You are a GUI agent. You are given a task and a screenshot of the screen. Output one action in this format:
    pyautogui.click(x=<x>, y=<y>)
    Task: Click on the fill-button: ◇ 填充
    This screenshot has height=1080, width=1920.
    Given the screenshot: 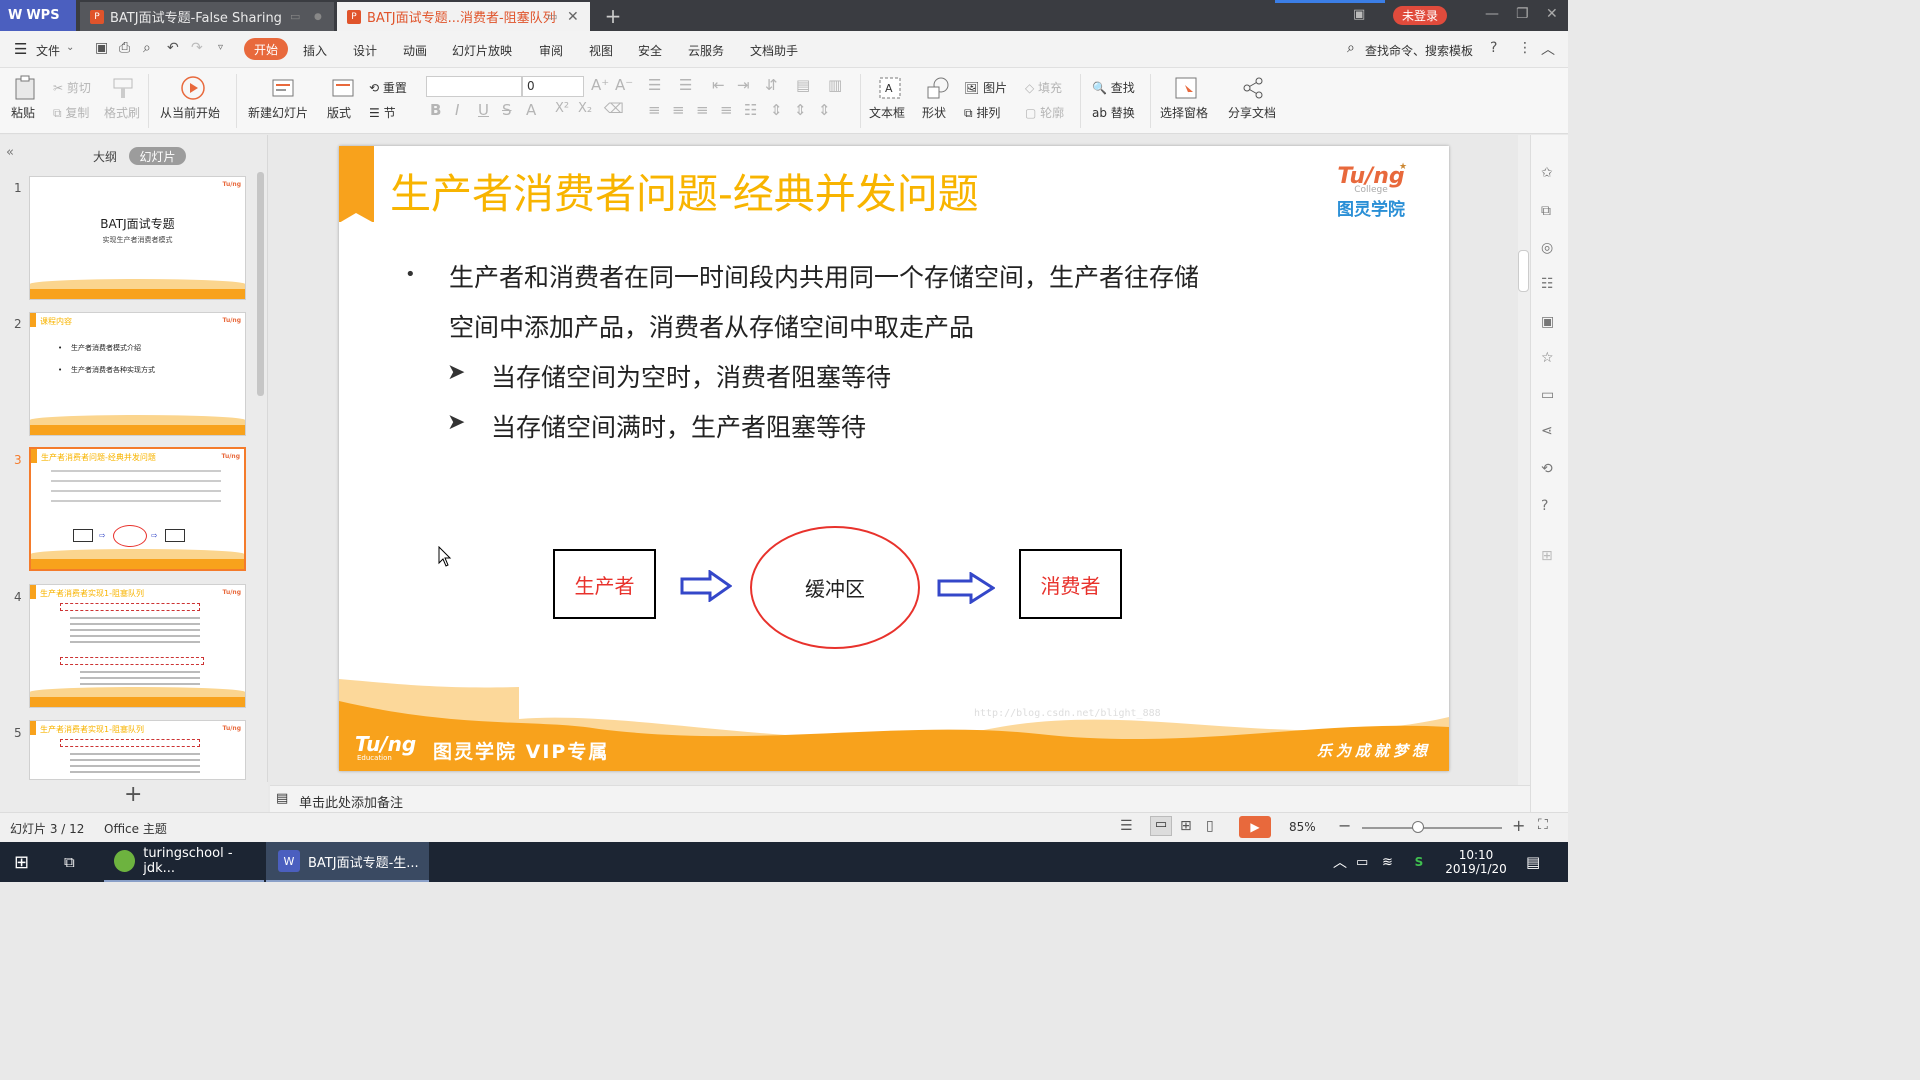 What is the action you would take?
    pyautogui.click(x=1043, y=87)
    